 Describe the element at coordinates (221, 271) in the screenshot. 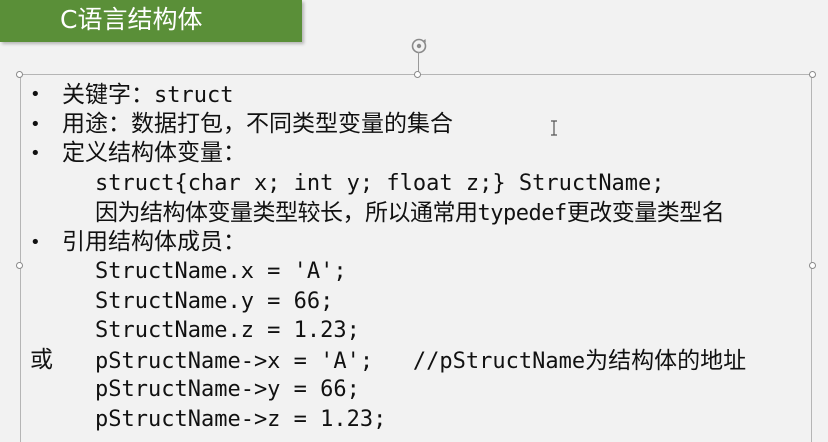

I see `ref-code-1: StructName.x = 'A';` at that location.